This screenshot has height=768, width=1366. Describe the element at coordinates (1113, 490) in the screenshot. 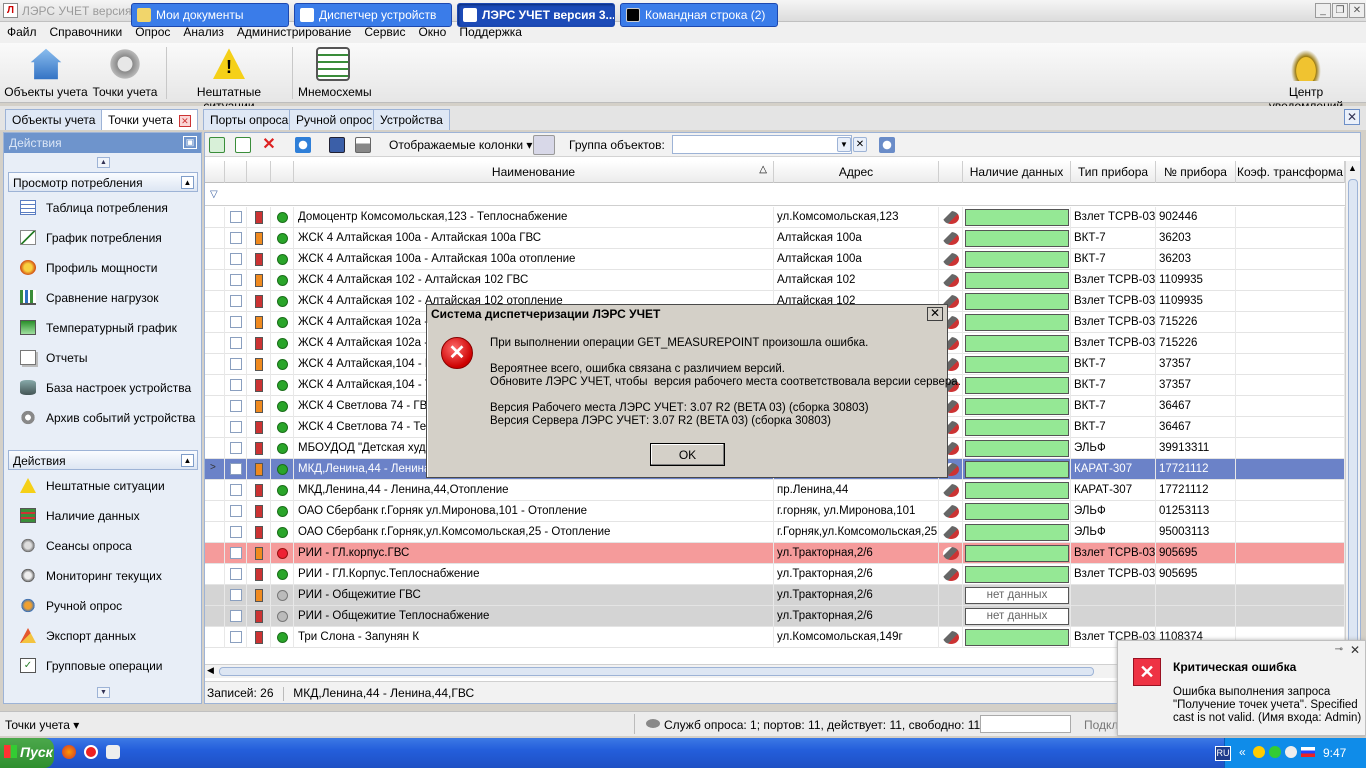

I see `device-type-cell: КАРАТ-307` at that location.